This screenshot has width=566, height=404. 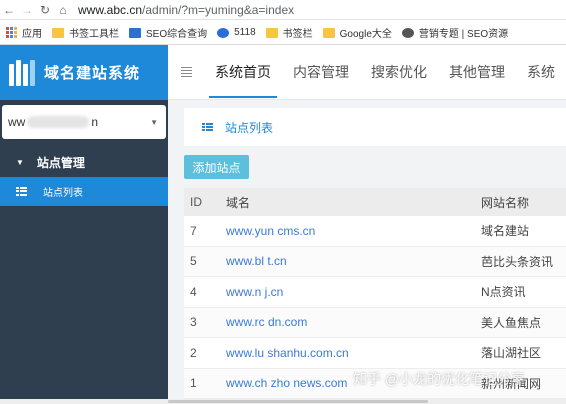 I want to click on table-row: 3 www.rc dn.com 美人鱼焦点, so click(x=375, y=322).